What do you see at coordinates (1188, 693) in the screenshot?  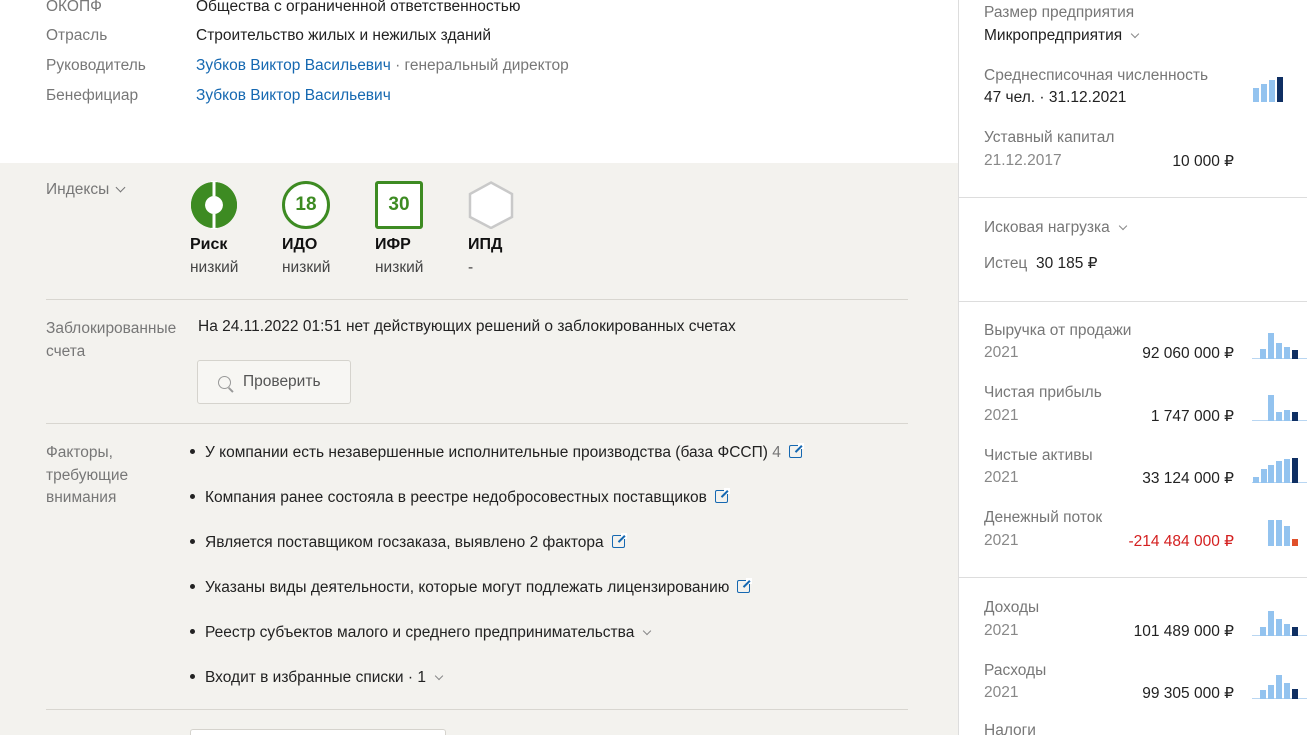 I see `expenses-value: 99 305 000 ₽` at bounding box center [1188, 693].